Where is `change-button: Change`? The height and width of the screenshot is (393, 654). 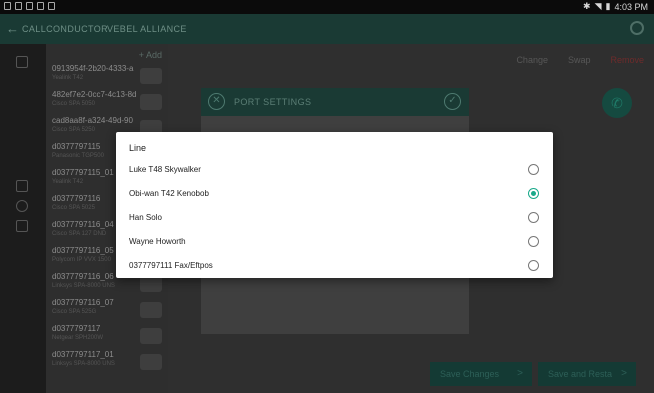
change-button: Change is located at coordinates (532, 60).